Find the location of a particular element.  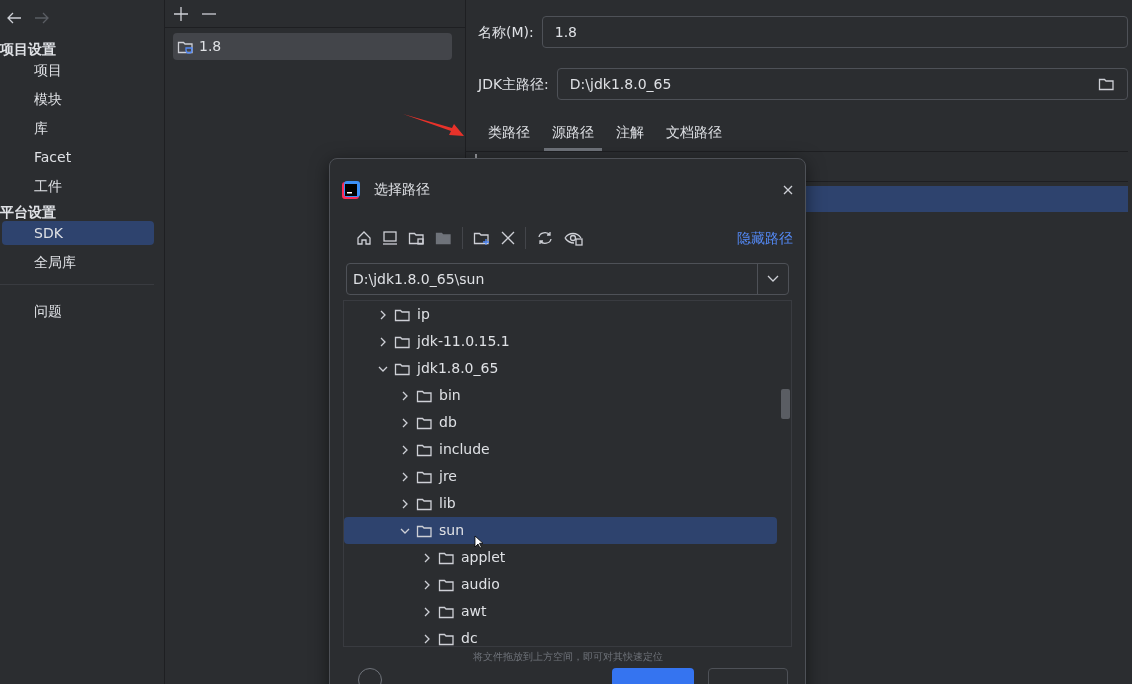

sidebar-item: 问题 is located at coordinates (78, 311).